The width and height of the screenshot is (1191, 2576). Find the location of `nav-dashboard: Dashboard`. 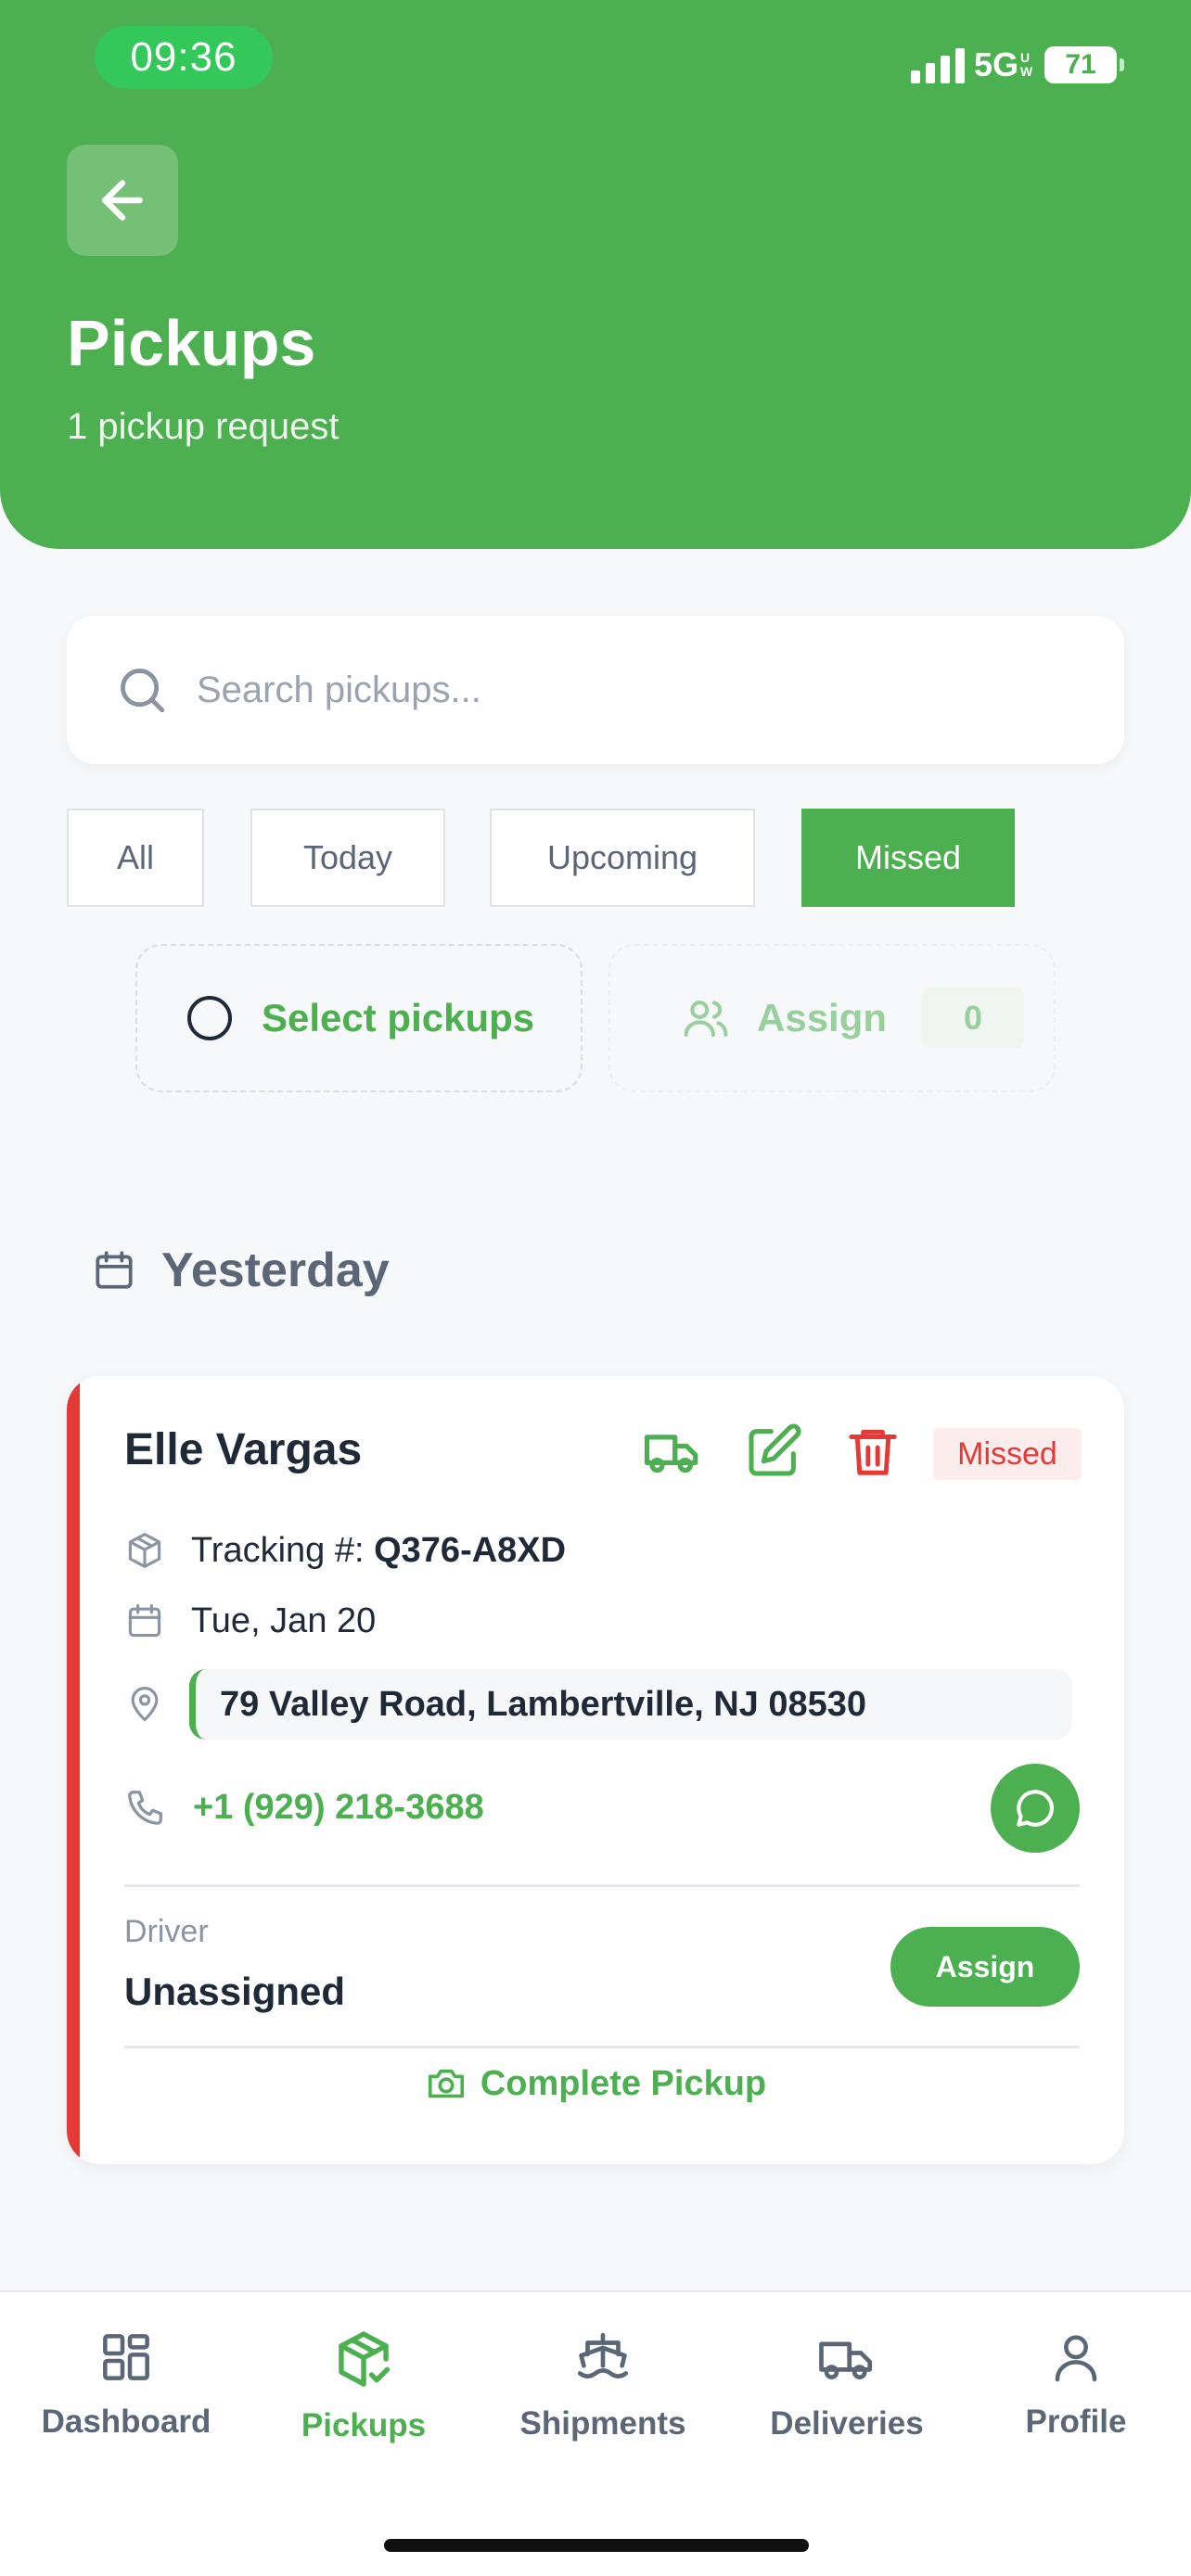

nav-dashboard: Dashboard is located at coordinates (126, 2384).